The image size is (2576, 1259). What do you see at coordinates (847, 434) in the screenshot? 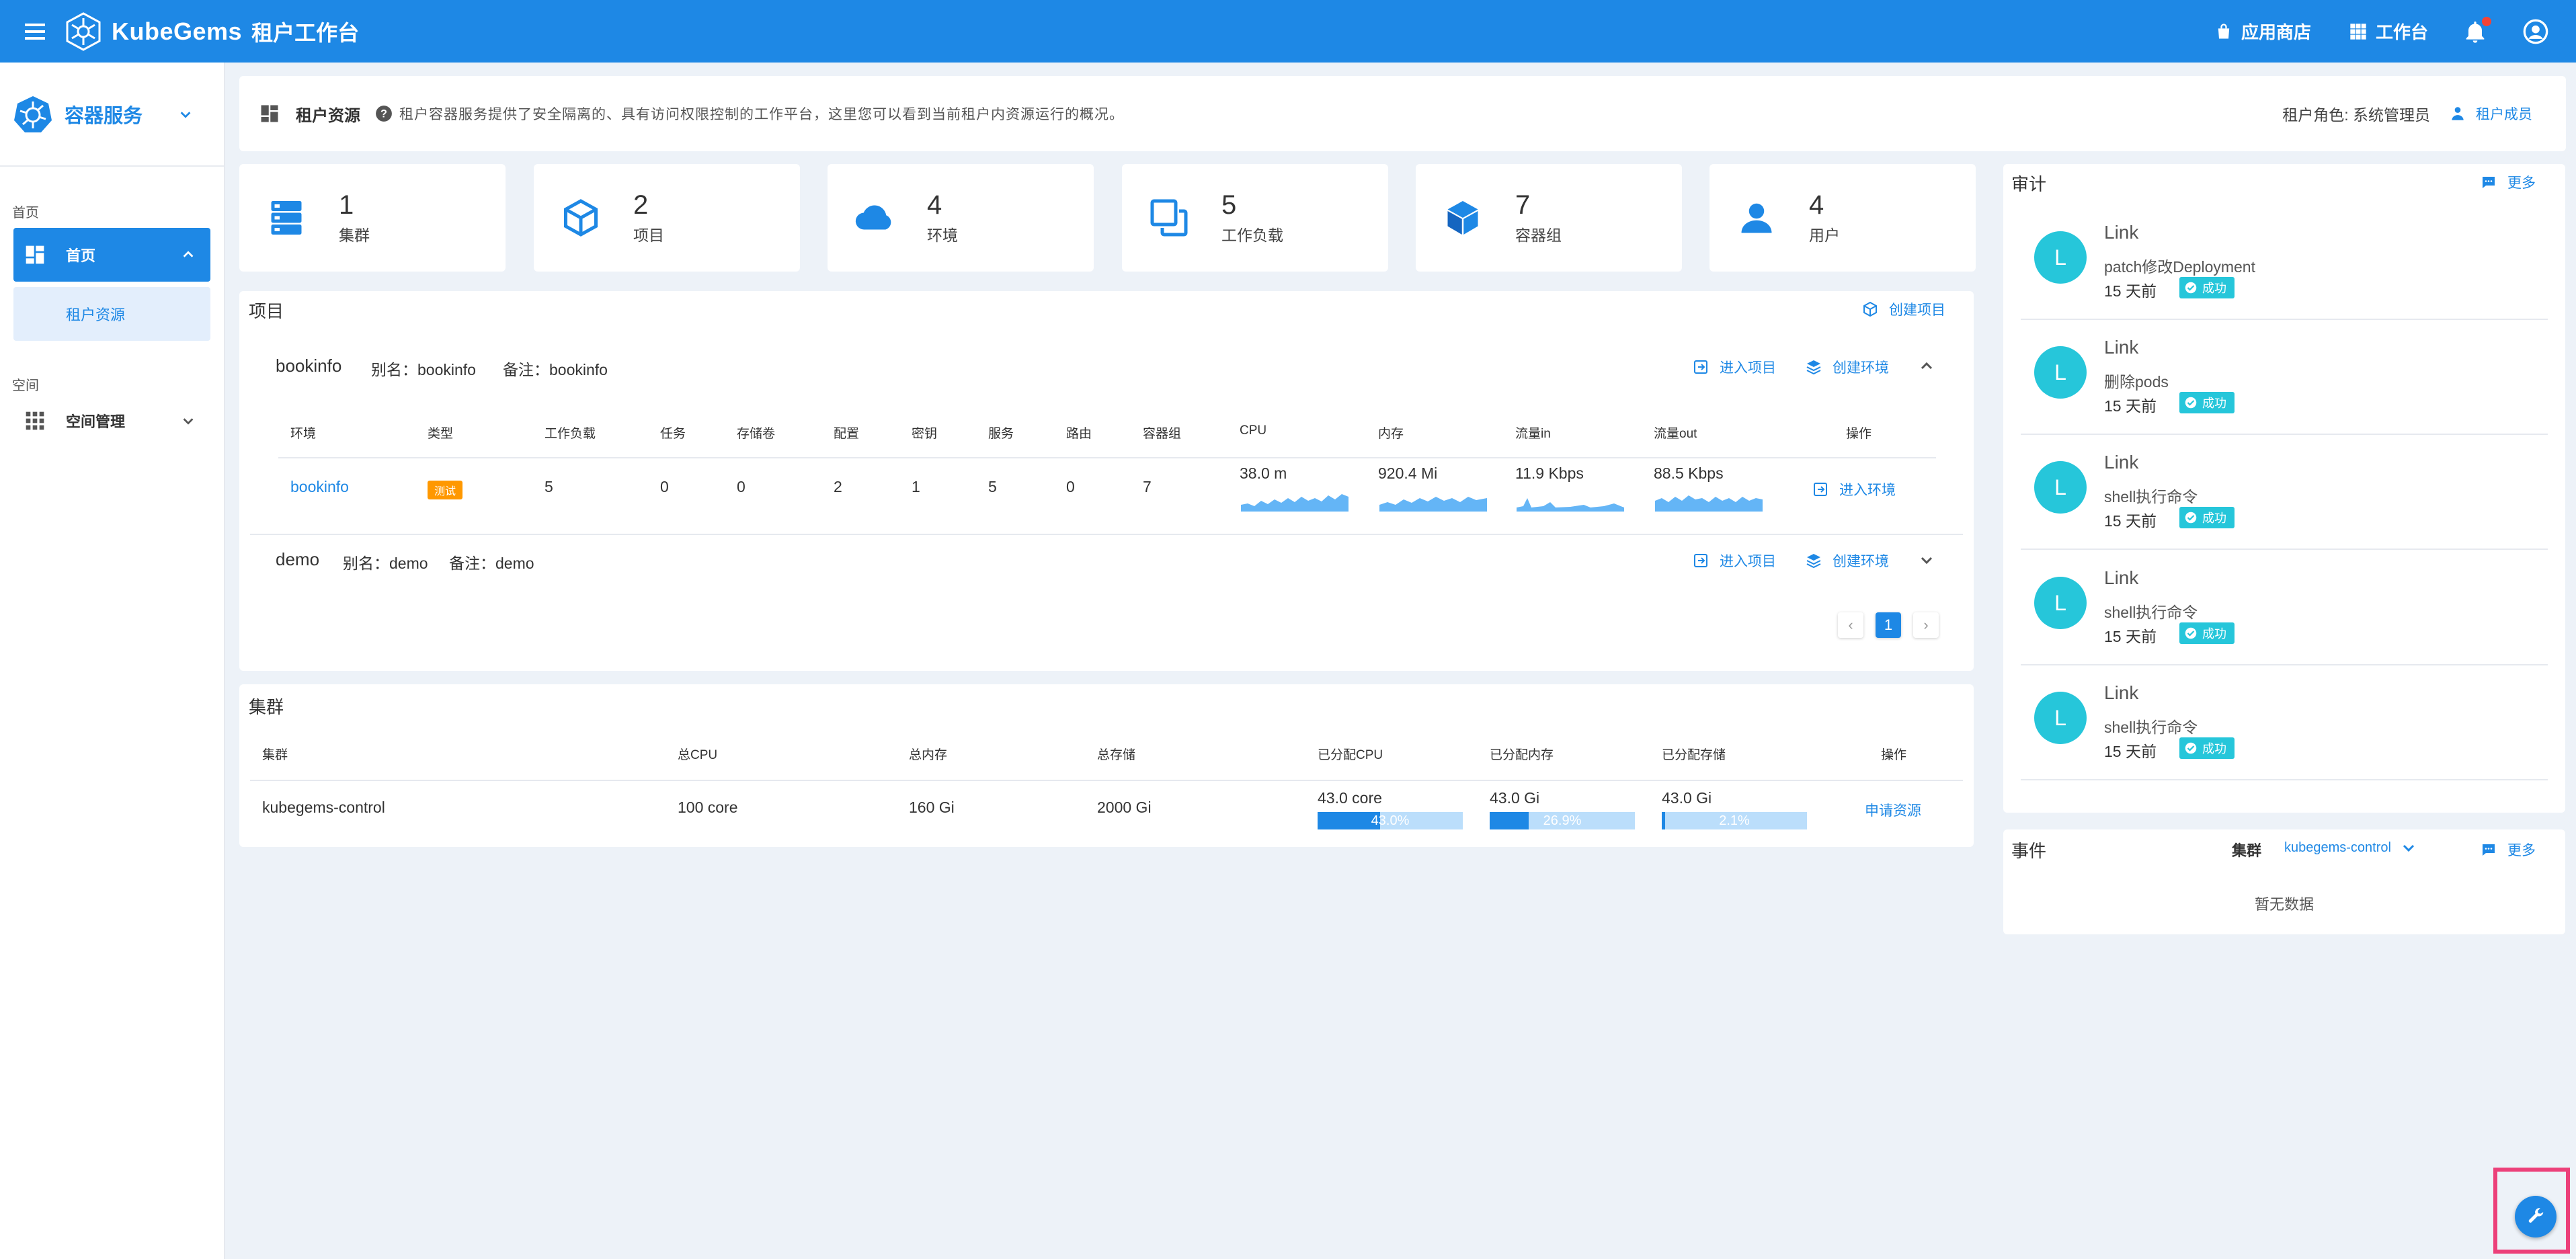
I see `column-header: 配置` at bounding box center [847, 434].